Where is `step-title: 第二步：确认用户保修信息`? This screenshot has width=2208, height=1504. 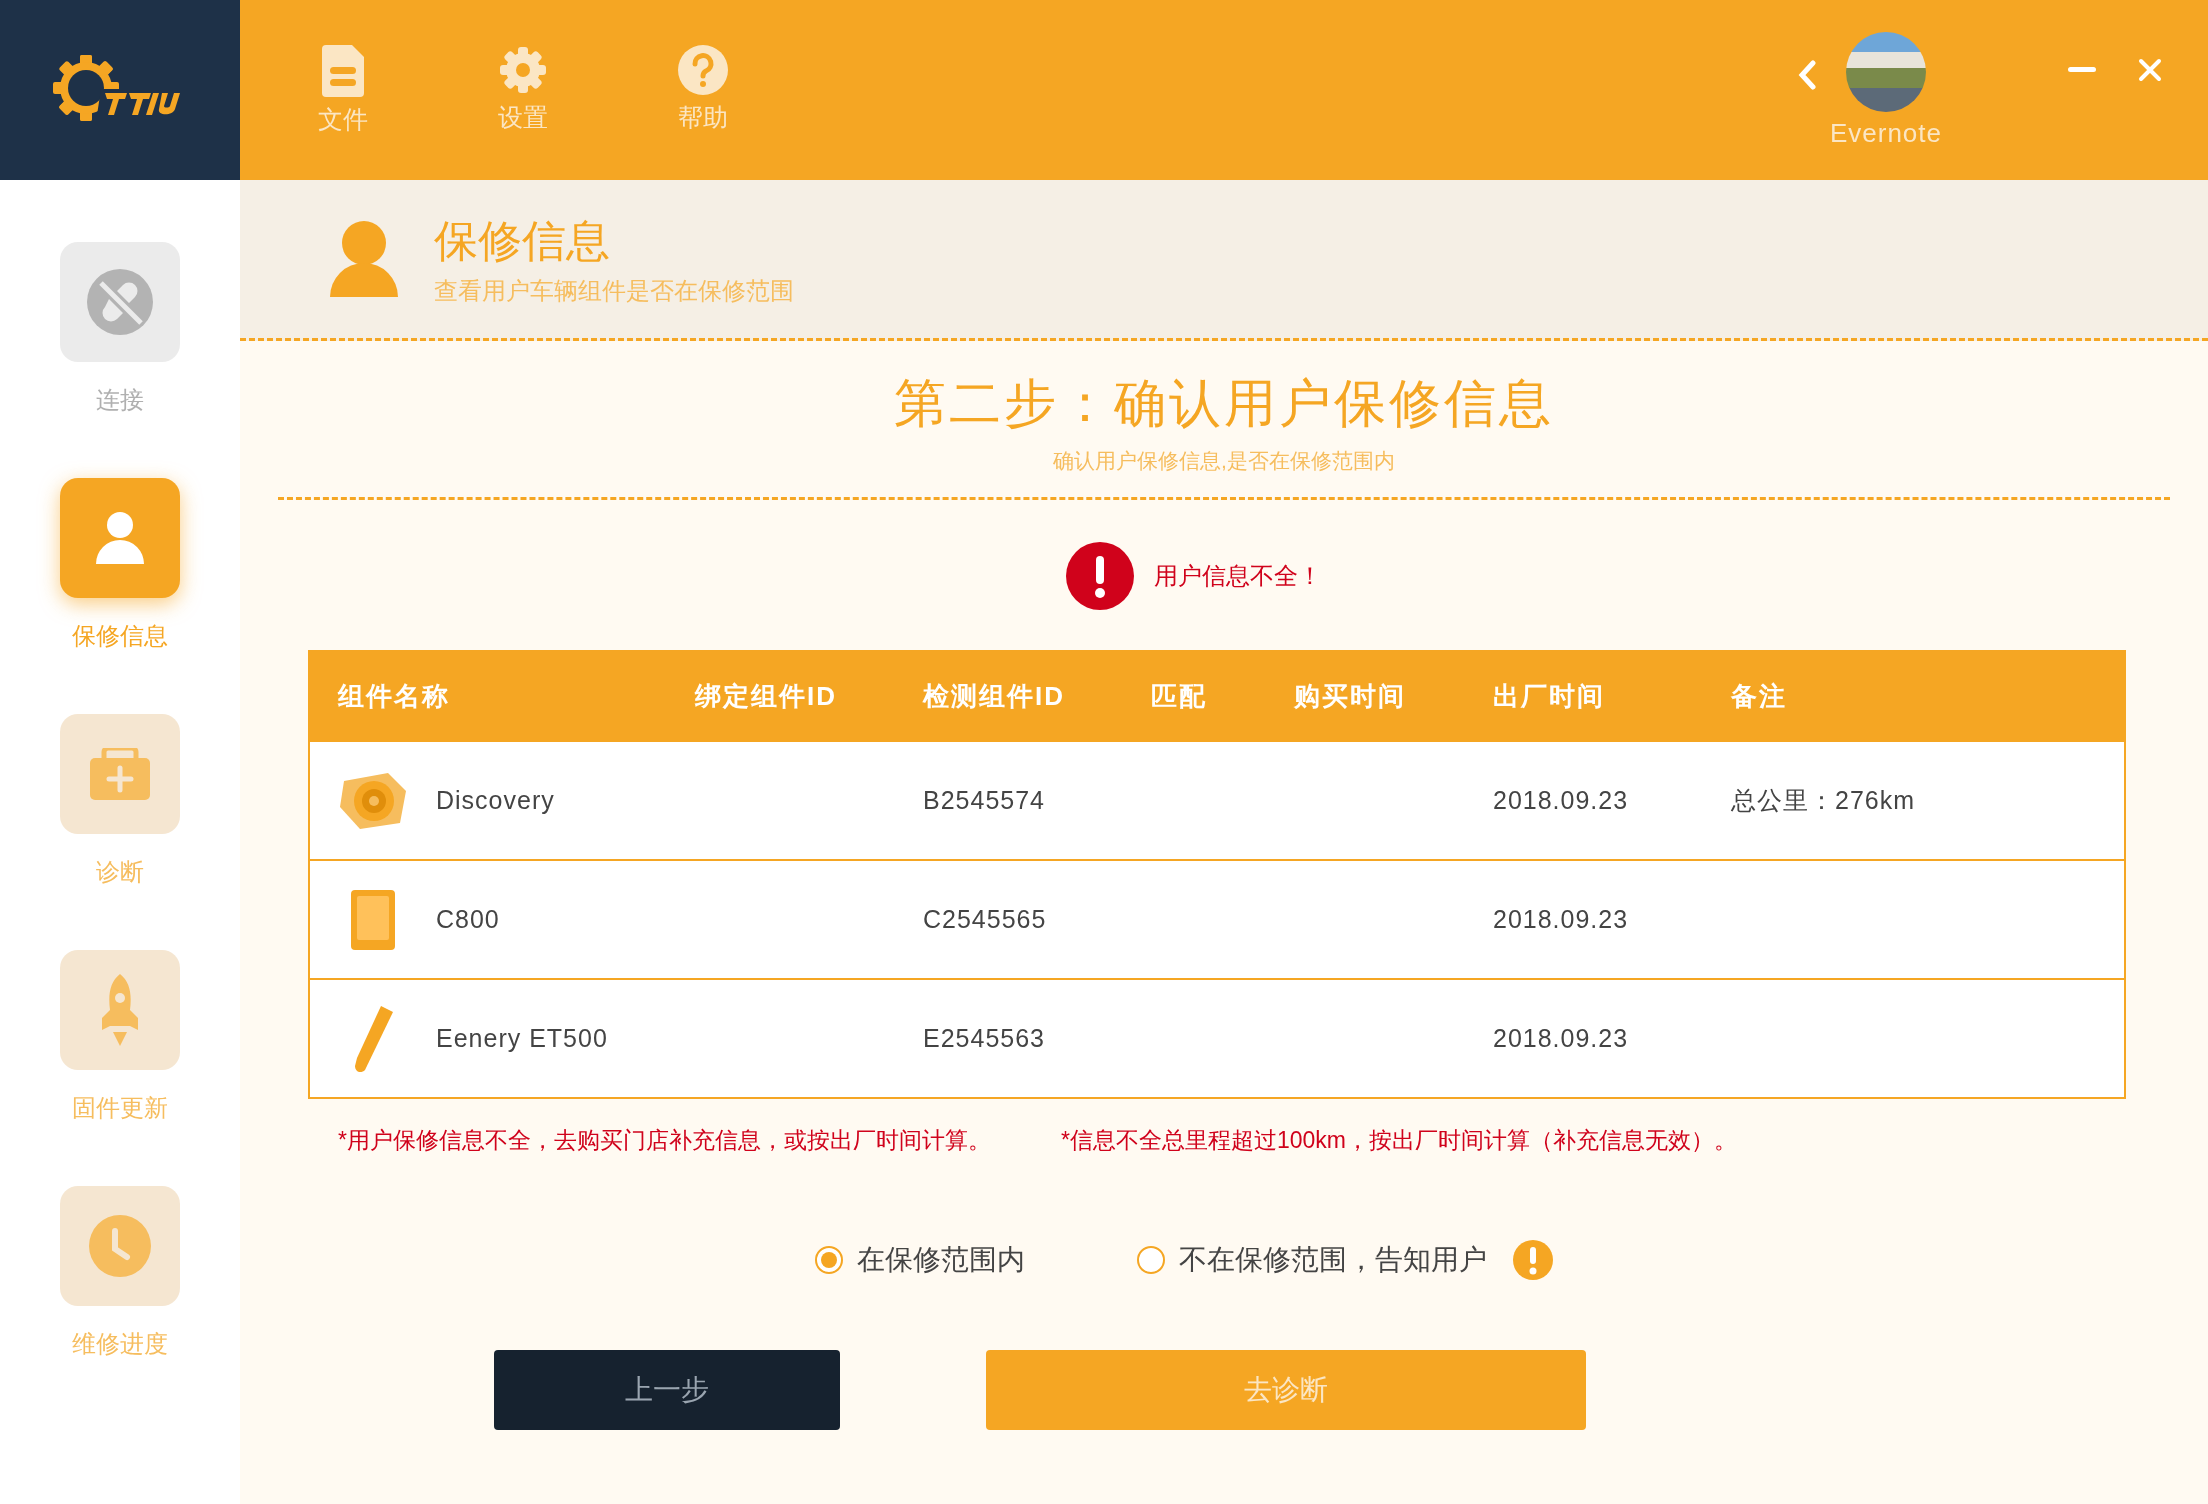
step-title: 第二步：确认用户保修信息 is located at coordinates (1224, 403).